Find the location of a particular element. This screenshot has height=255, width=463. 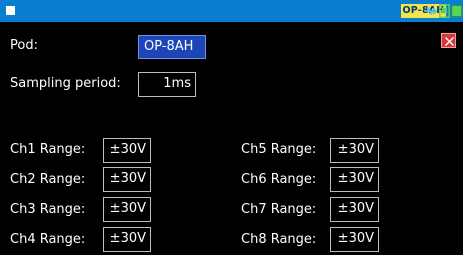

close-icon is located at coordinates (449, 41).